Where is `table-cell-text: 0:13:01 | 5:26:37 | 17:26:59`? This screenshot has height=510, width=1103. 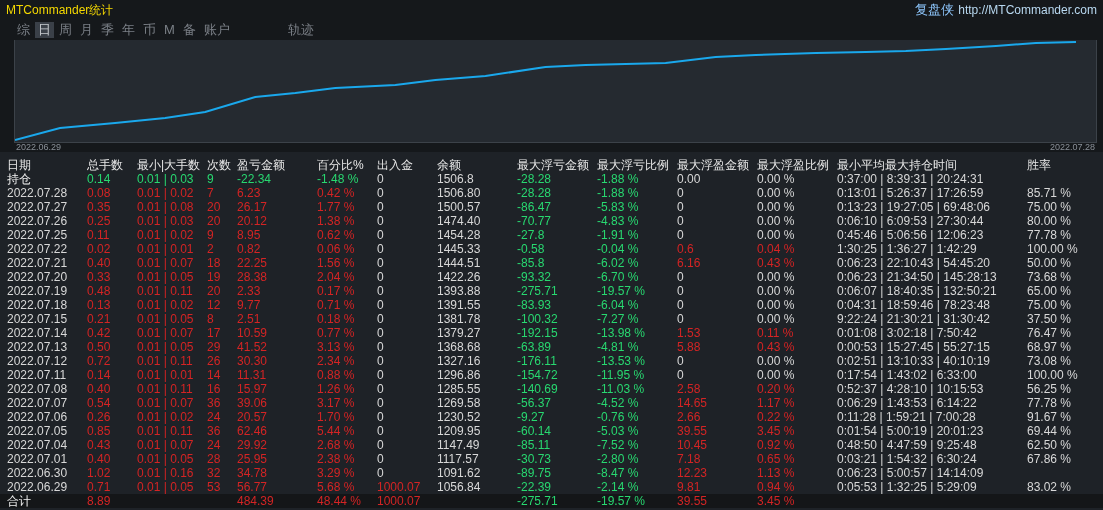 table-cell-text: 0:13:01 | 5:26:37 | 17:26:59 is located at coordinates (911, 193).